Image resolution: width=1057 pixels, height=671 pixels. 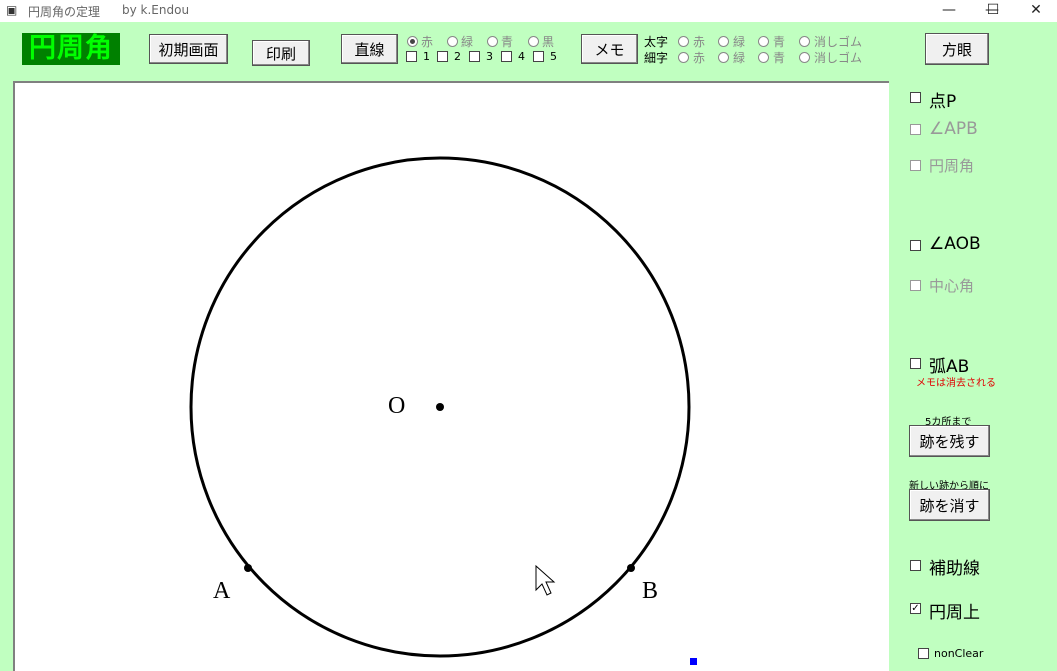 I want to click on angle-aob-label: ∠AOB, so click(x=955, y=244).